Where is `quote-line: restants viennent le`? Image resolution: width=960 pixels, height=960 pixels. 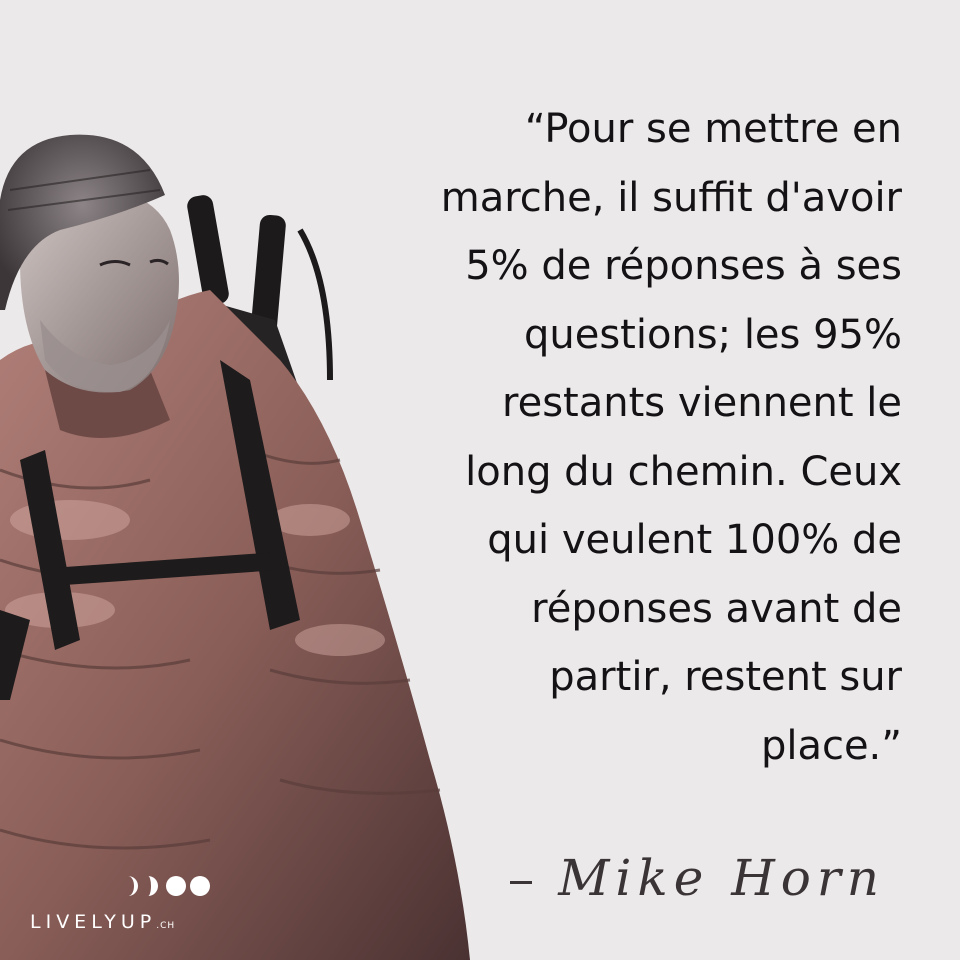 quote-line: restants viennent le is located at coordinates (702, 403).